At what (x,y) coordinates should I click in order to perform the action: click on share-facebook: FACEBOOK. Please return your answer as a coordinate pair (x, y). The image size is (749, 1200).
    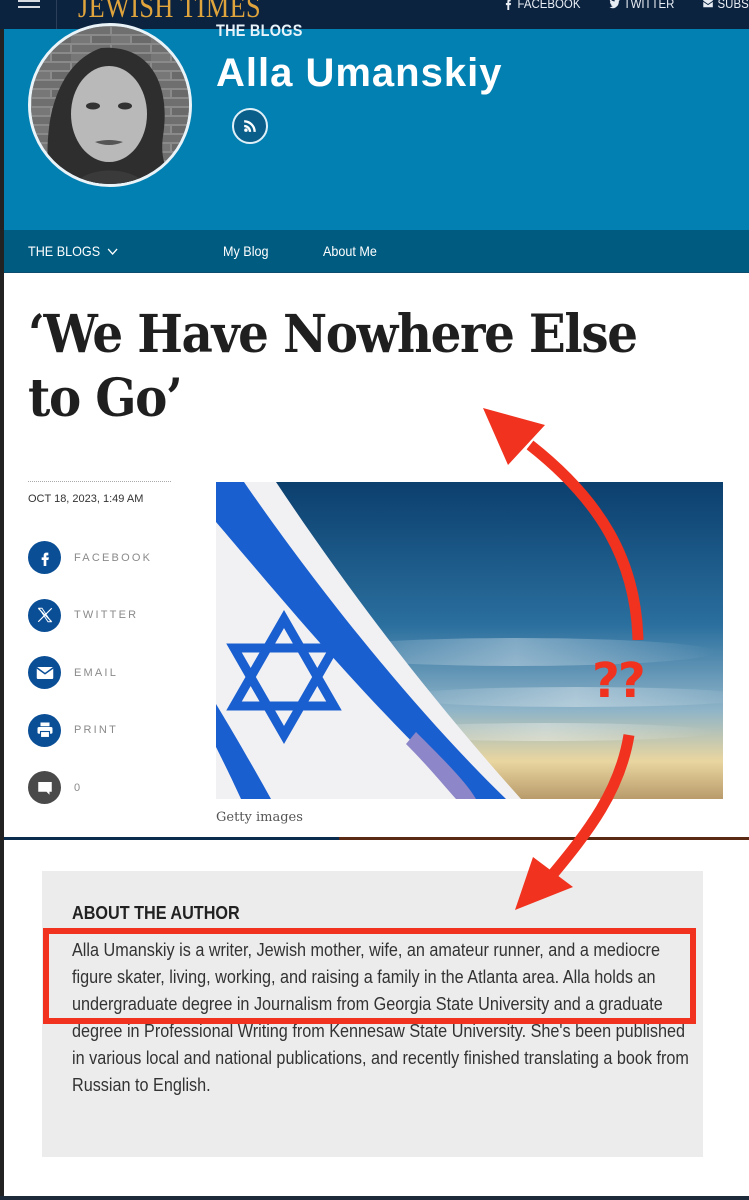
    Looking at the image, I should click on (90, 557).